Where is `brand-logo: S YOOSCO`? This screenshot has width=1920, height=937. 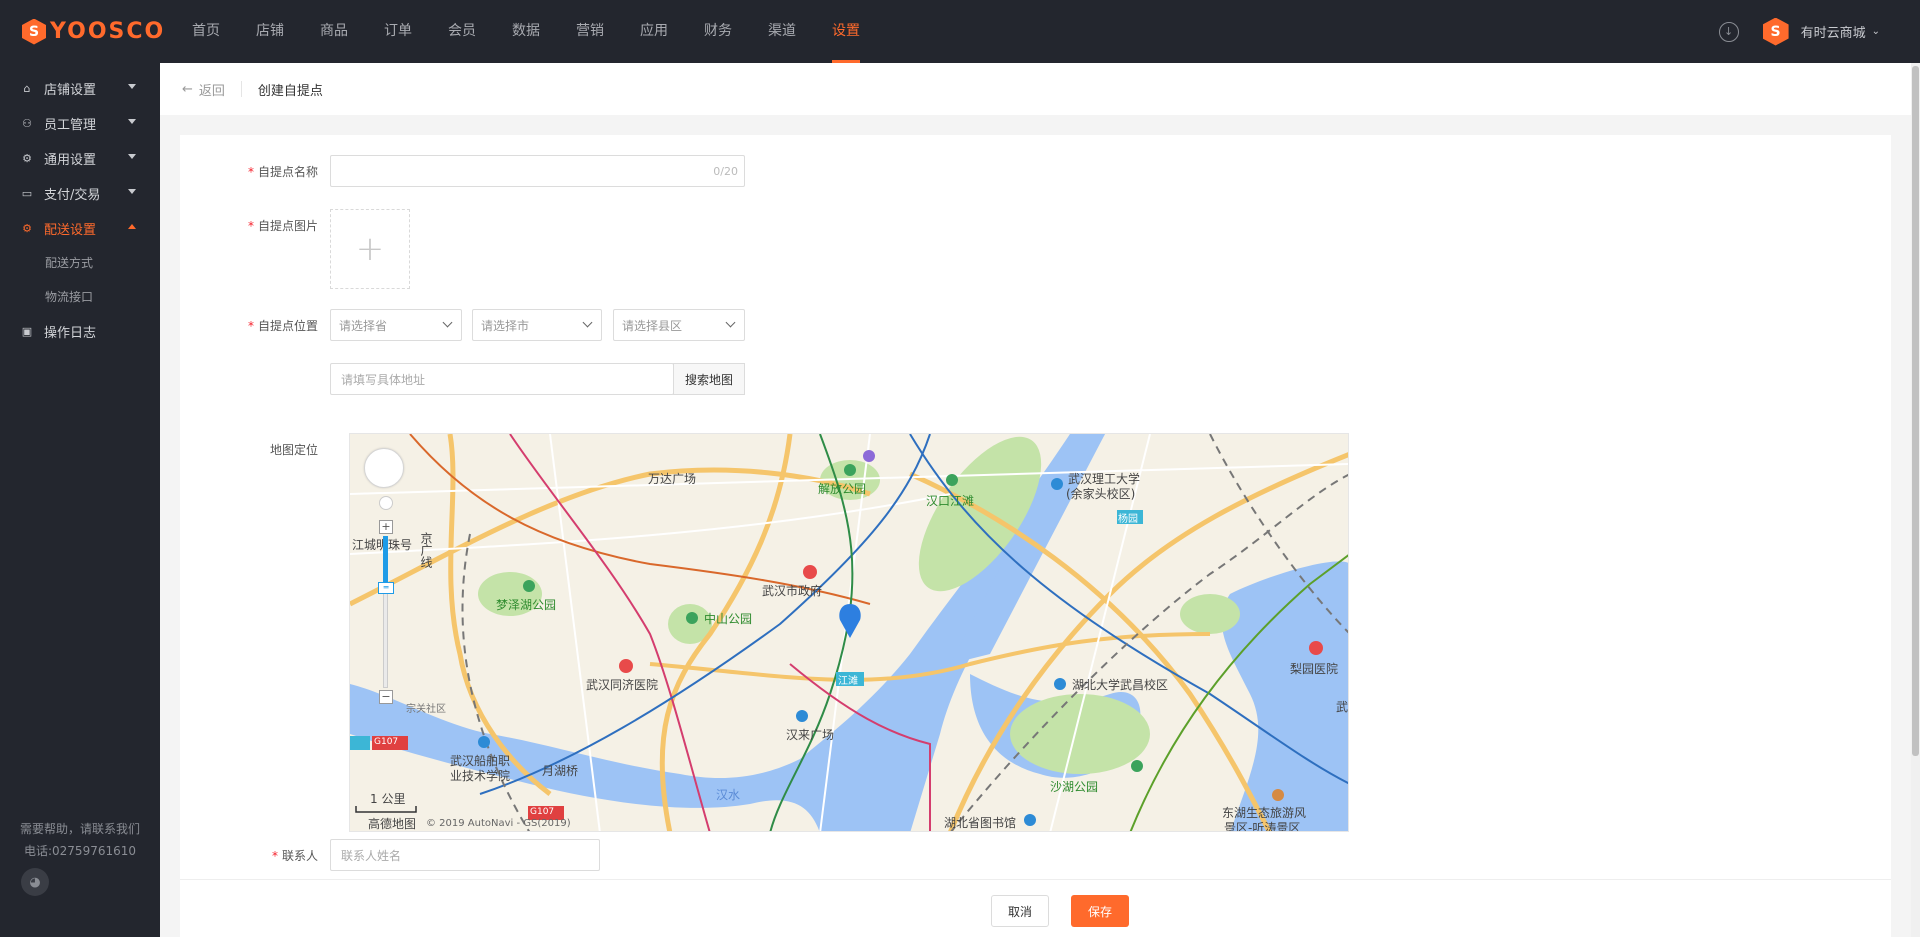 brand-logo: S YOOSCO is located at coordinates (107, 31).